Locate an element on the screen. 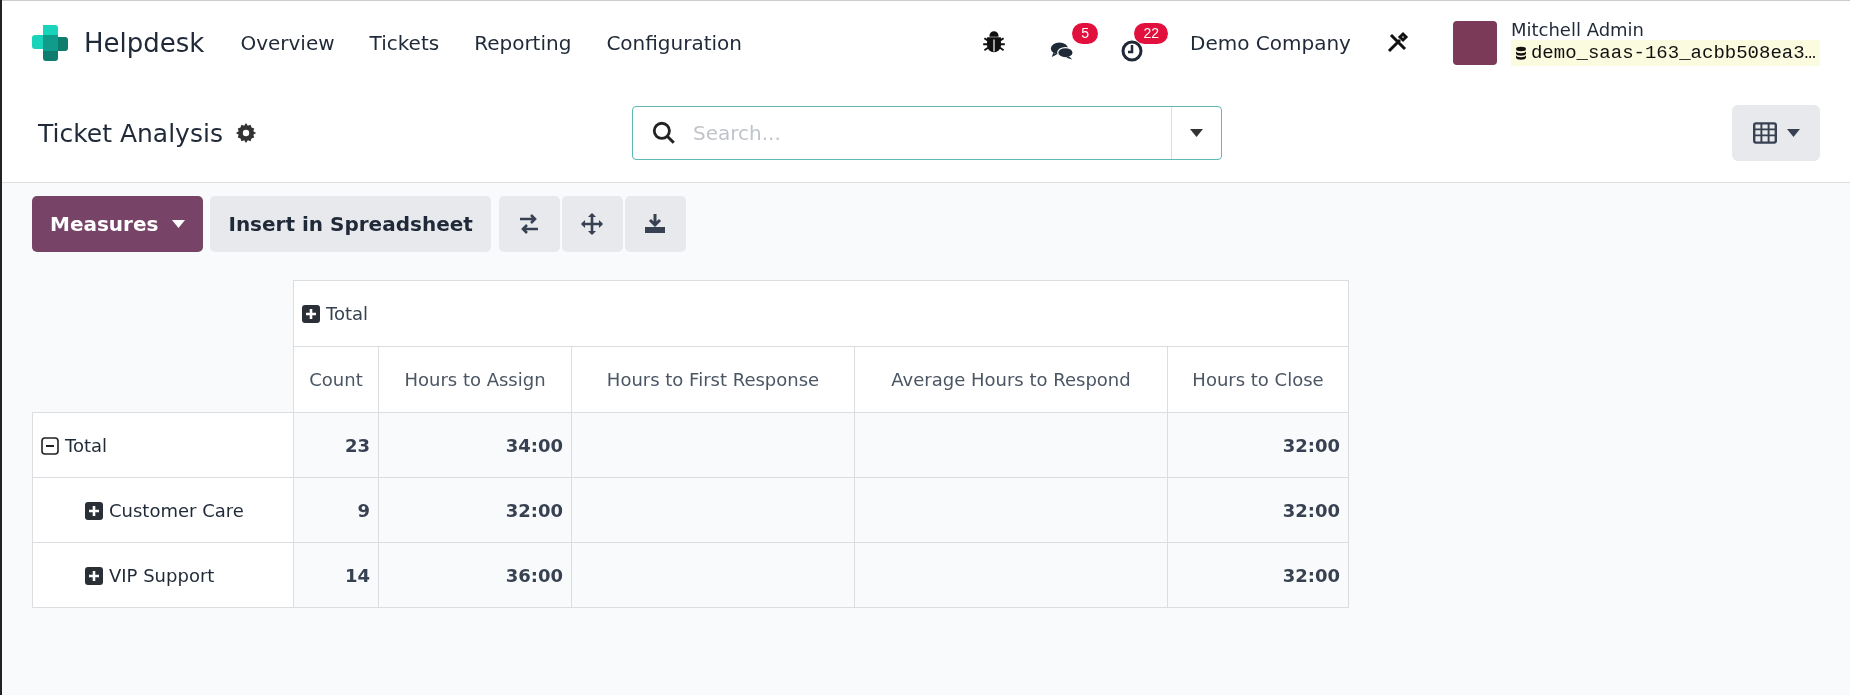 This screenshot has width=1850, height=695. table-cell: 23 is located at coordinates (336, 445).